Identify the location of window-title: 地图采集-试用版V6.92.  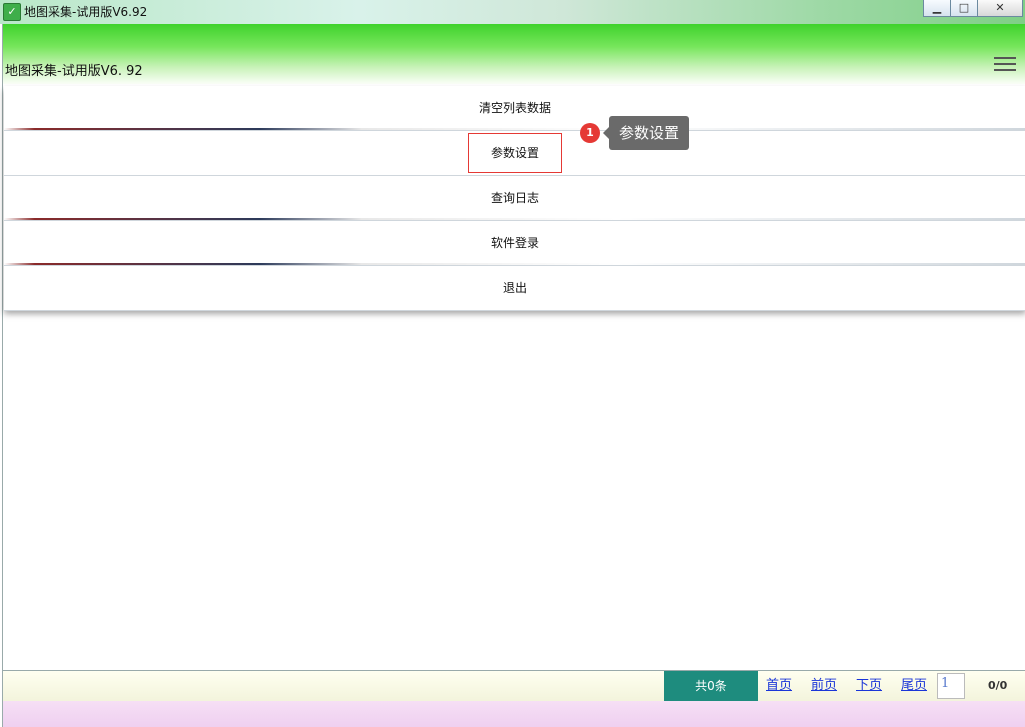
(86, 12).